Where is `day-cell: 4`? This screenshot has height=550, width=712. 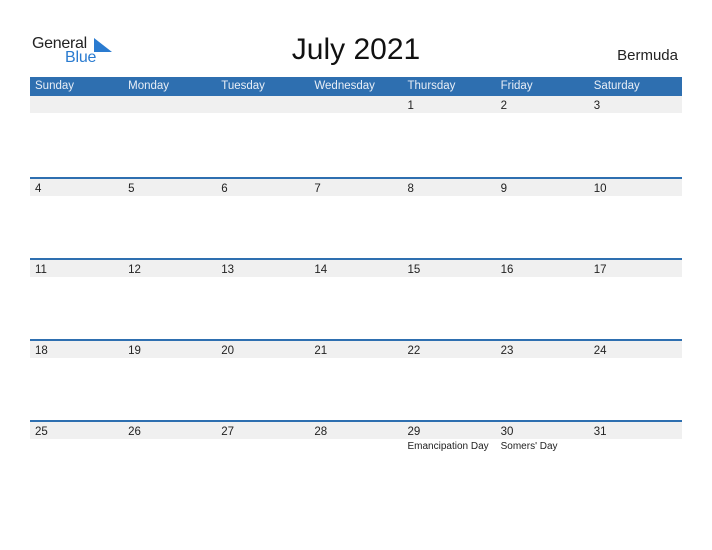
day-cell: 4 is located at coordinates (76, 187).